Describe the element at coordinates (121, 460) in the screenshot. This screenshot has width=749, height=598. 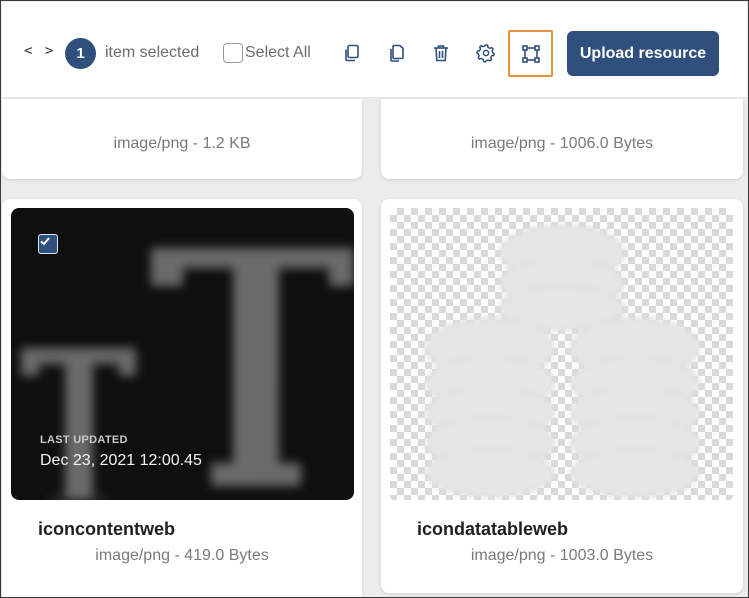
I see `last-updated-value: Dec 23, 2021 12:00.45` at that location.